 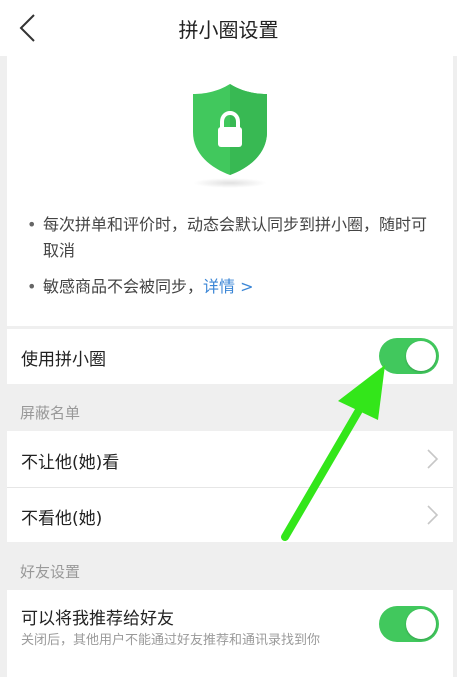 I want to click on recommend-to-friends-label: 可以将我推荐给好友, so click(x=97, y=619).